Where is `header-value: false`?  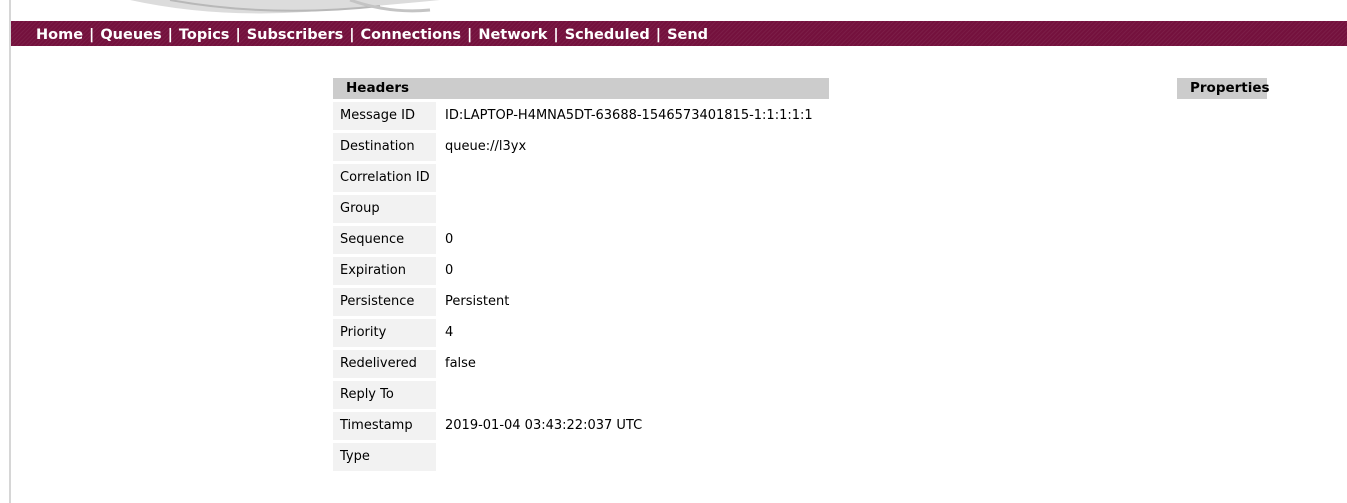 header-value: false is located at coordinates (460, 363).